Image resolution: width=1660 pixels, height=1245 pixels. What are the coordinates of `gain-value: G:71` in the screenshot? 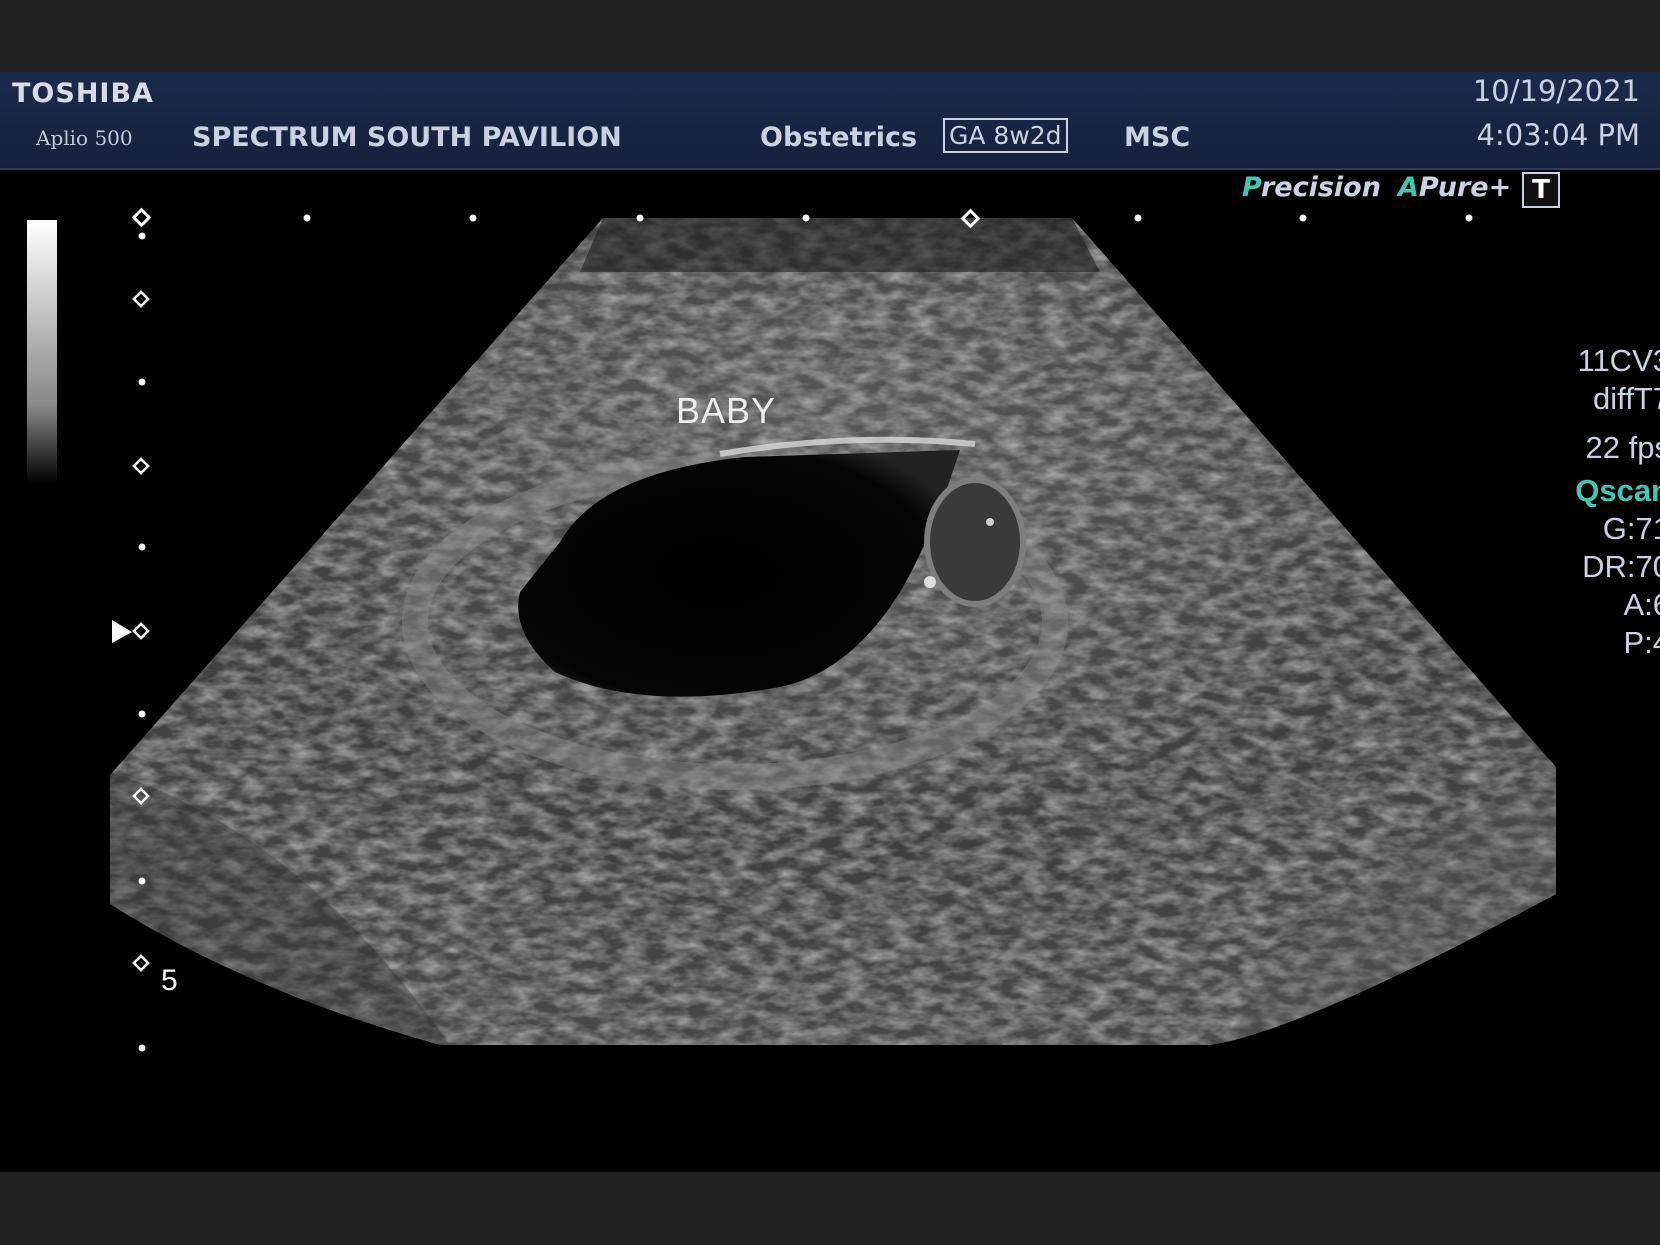 It's located at (1631, 528).